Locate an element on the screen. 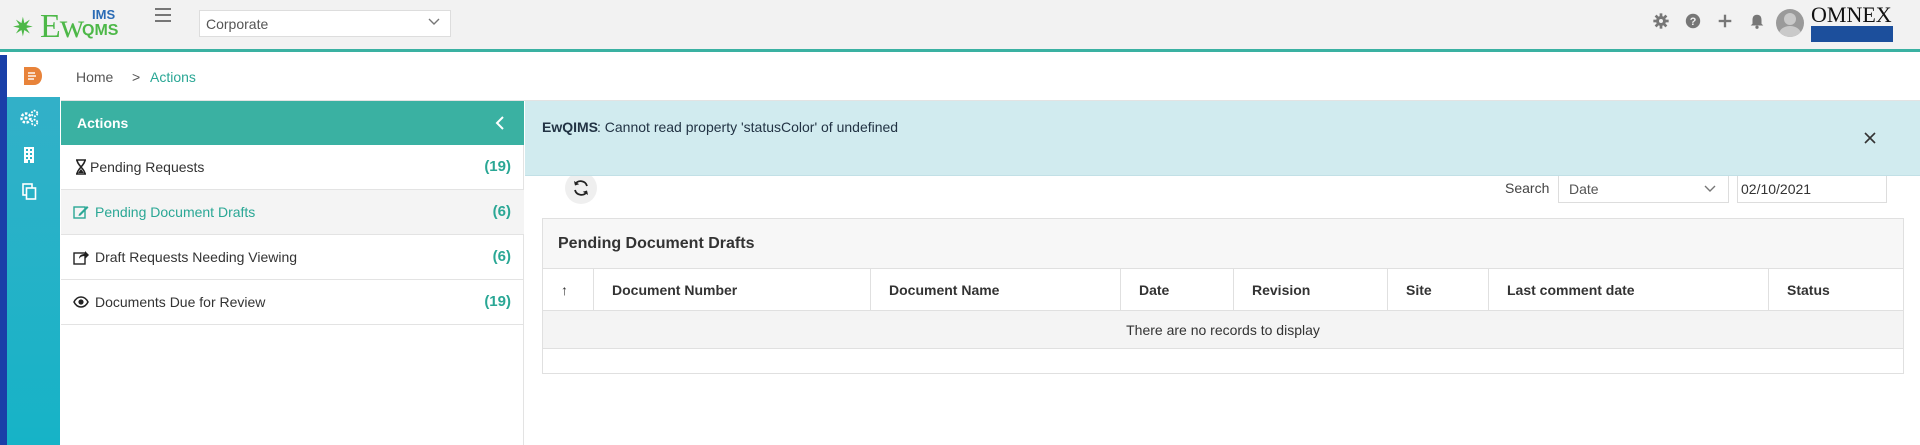 The height and width of the screenshot is (445, 1920). user-avatar is located at coordinates (1790, 23).